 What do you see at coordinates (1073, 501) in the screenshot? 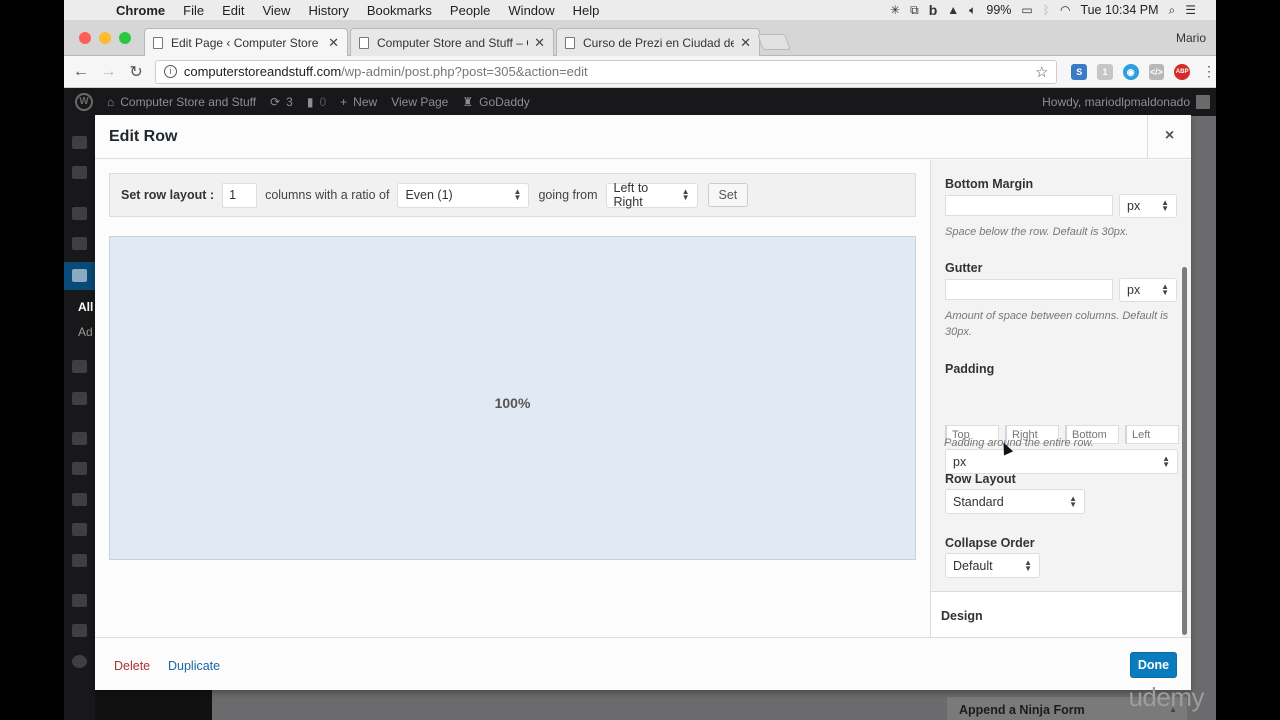
I see `select-arrows-icon: ▲ ▼` at bounding box center [1073, 501].